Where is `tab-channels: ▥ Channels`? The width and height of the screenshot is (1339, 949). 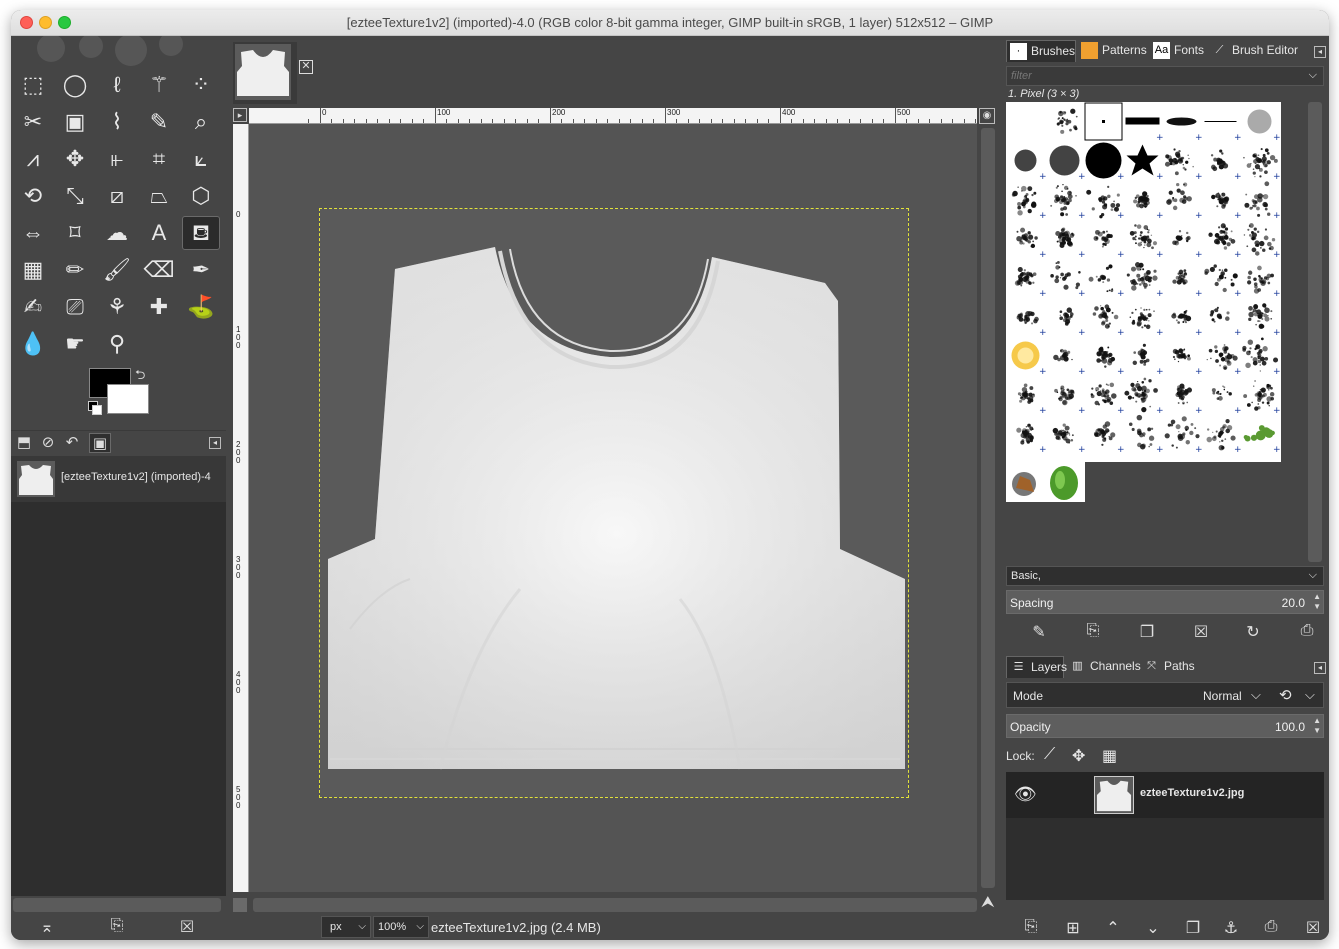
tab-channels: ▥ Channels is located at coordinates (1103, 667).